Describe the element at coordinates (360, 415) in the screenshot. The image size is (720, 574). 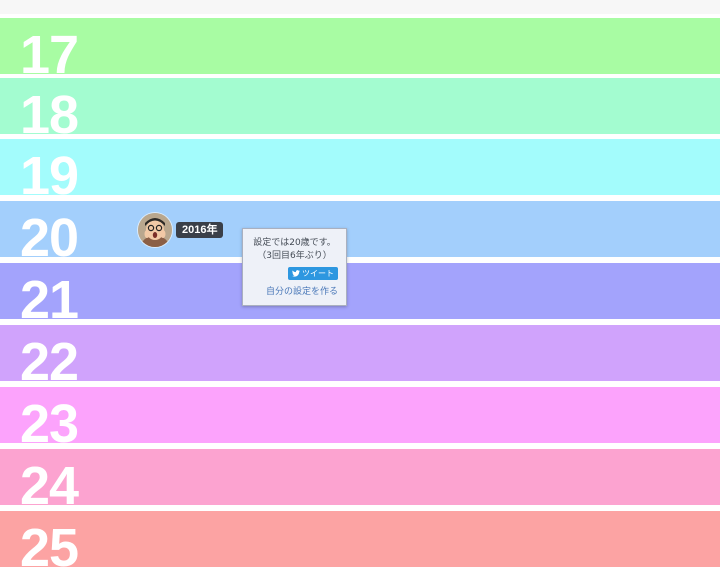
I see `age-band-23: 23` at that location.